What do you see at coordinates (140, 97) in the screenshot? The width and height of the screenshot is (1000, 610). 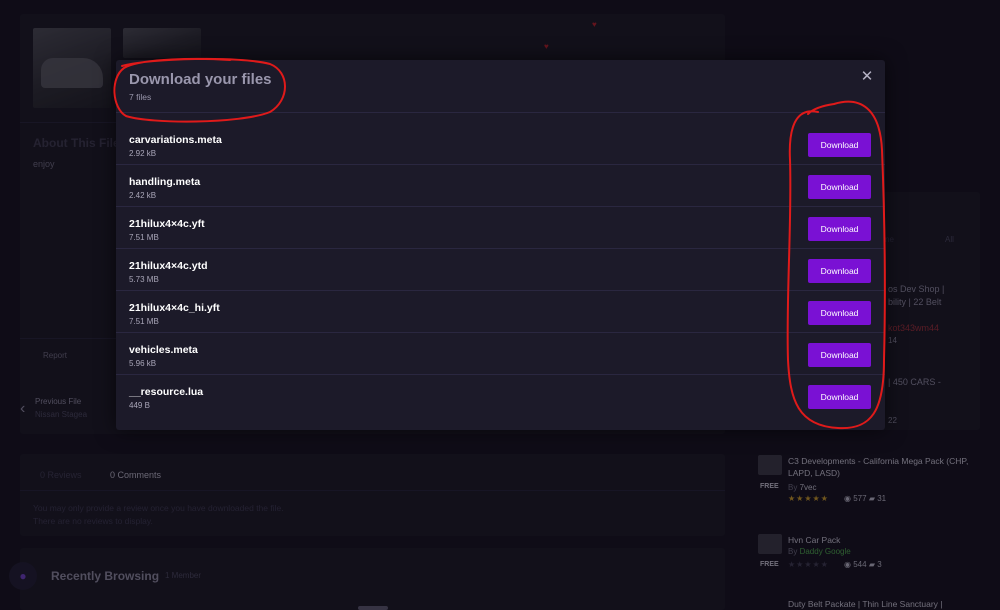 I see `file-count: 7 files` at bounding box center [140, 97].